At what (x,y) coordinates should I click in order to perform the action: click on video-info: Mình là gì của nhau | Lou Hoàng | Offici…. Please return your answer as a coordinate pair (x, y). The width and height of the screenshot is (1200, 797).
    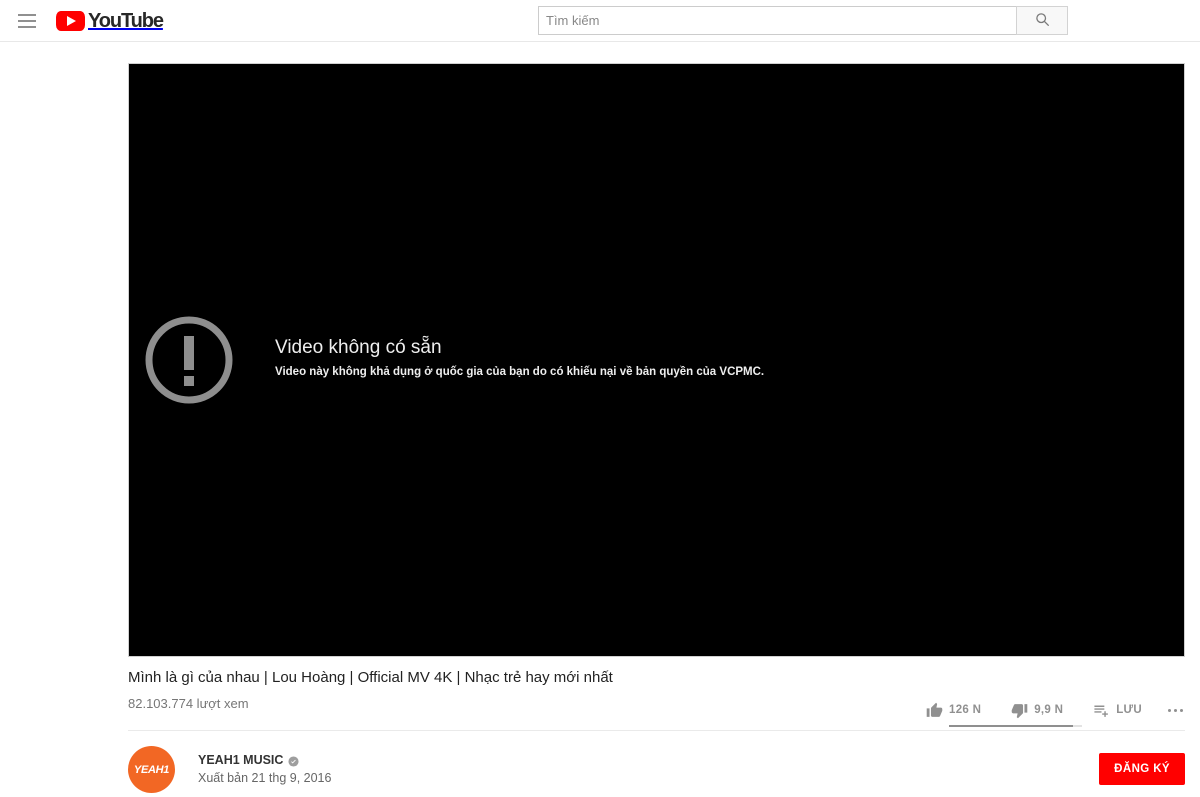
    Looking at the image, I should click on (656, 697).